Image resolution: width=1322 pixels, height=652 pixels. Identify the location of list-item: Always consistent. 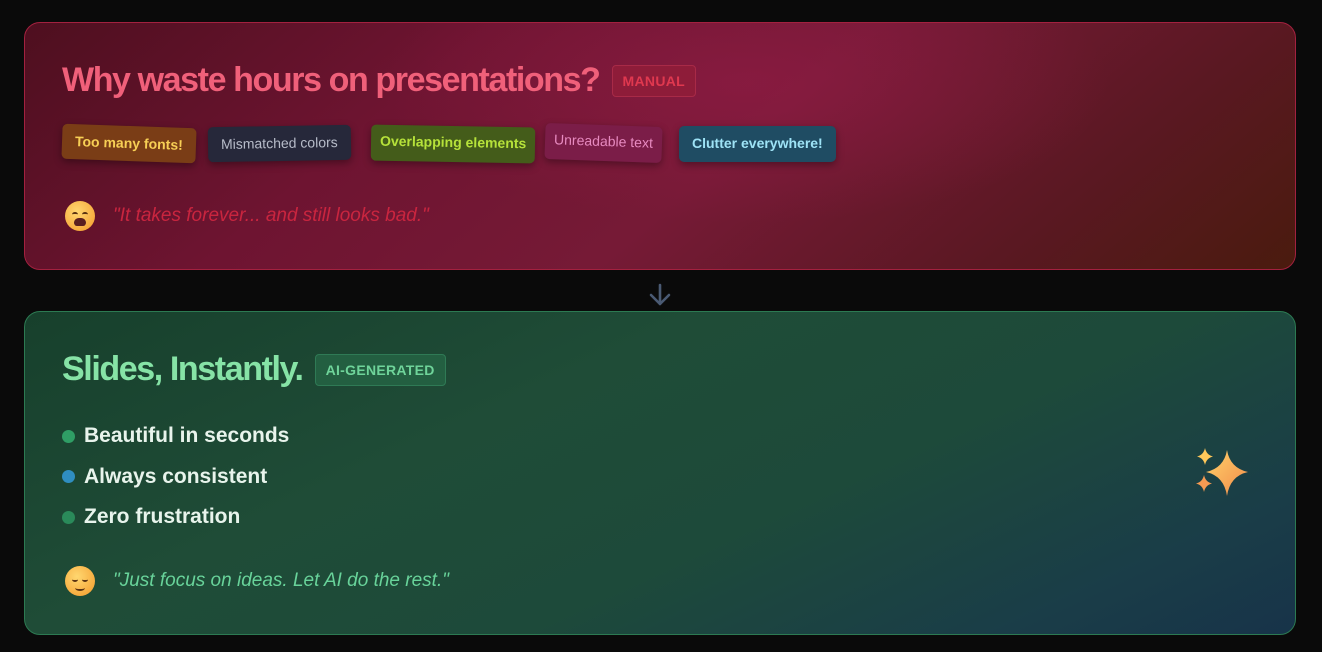
(175, 477).